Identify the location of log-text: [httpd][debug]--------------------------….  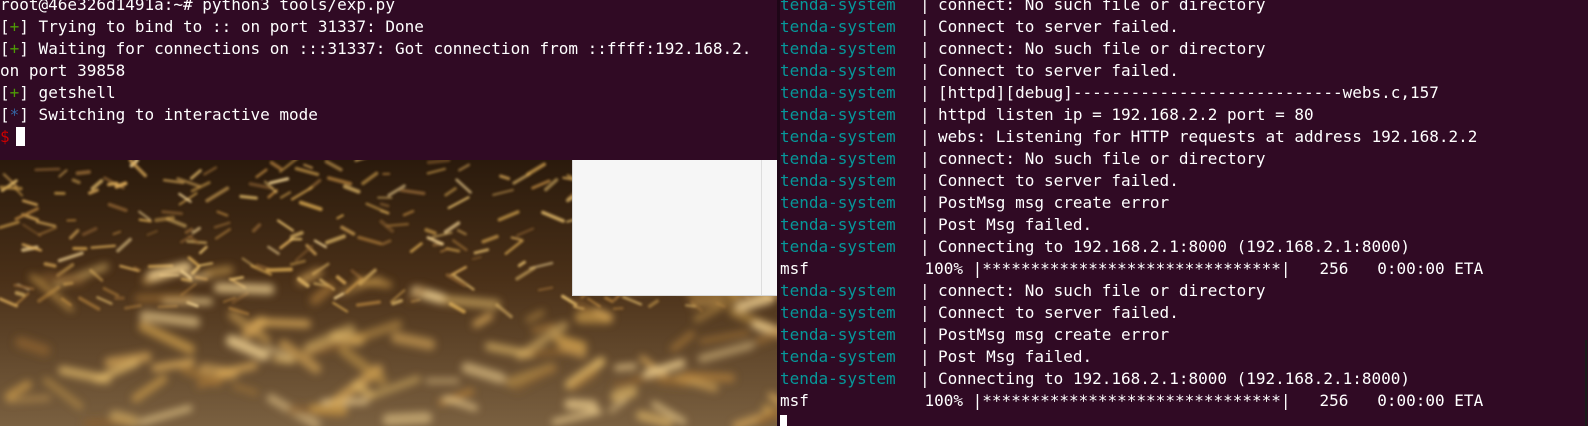
(1188, 92).